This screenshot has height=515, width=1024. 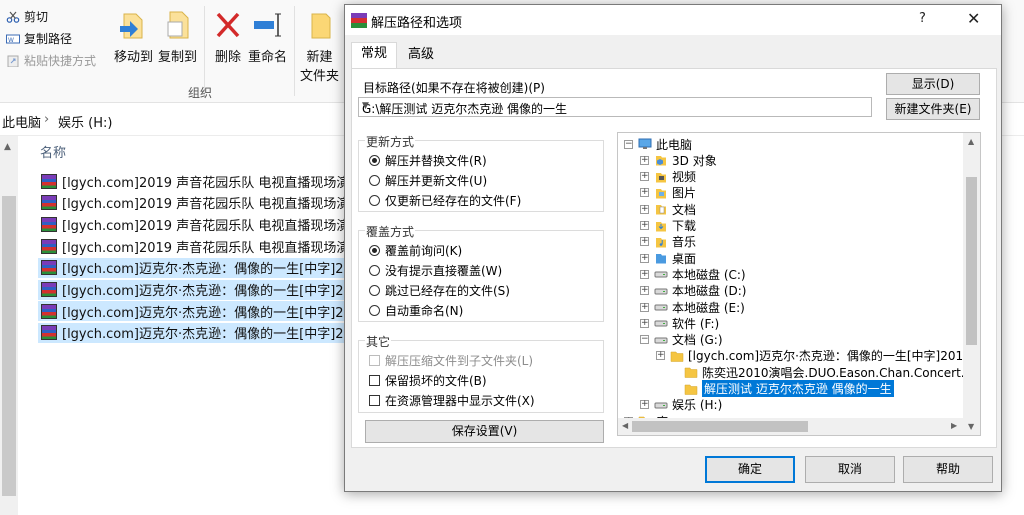 I want to click on radio-skip-existing: 跳过已经存在的文件(S), so click(x=439, y=290).